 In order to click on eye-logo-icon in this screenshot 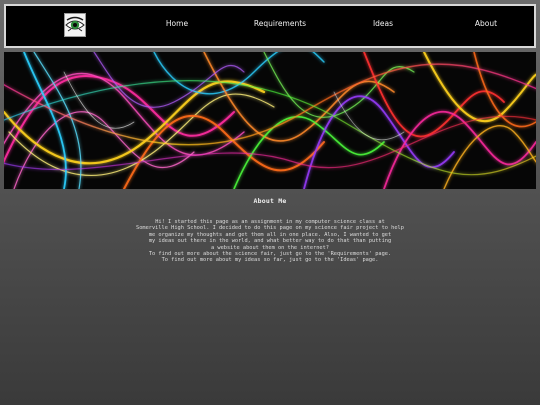, I will do `click(75, 25)`.